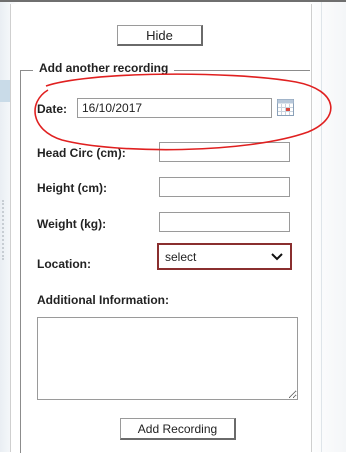 The image size is (346, 453). Describe the element at coordinates (72, 188) in the screenshot. I see `height-label: Height (cm):` at that location.